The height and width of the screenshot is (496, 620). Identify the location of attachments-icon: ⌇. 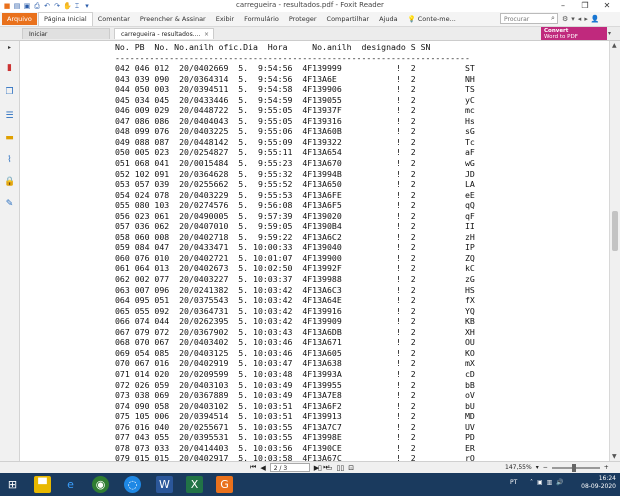
(9, 160).